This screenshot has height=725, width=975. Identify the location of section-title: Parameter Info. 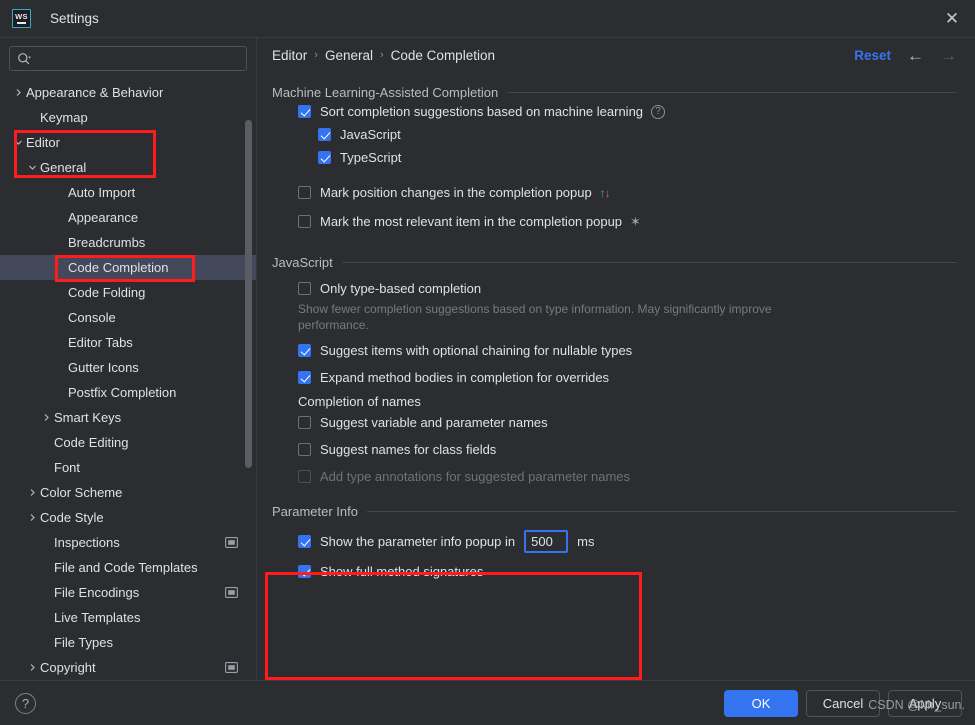
(315, 511).